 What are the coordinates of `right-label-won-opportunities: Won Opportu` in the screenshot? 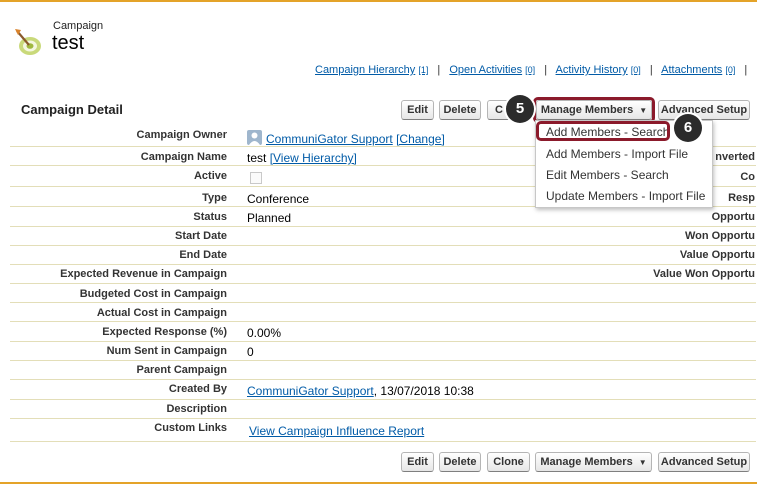 It's located at (719, 236).